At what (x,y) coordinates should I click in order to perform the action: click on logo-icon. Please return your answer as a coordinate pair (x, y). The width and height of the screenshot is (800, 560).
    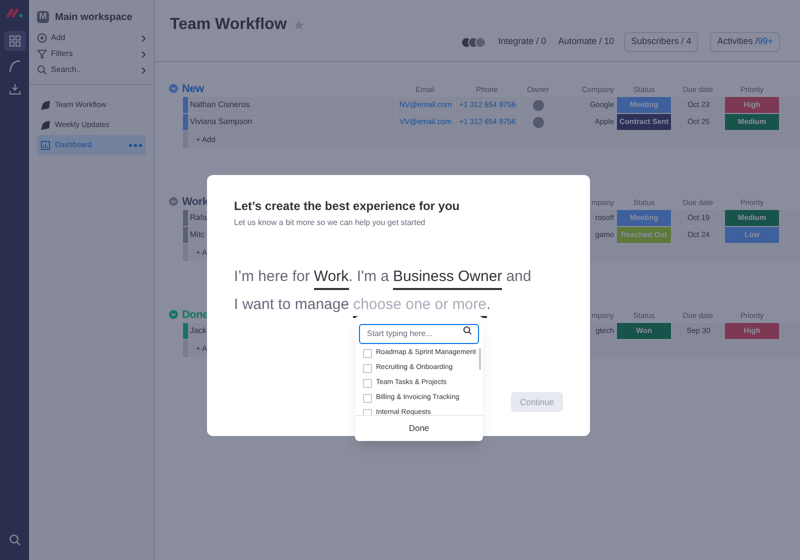
    Looking at the image, I should click on (15, 13).